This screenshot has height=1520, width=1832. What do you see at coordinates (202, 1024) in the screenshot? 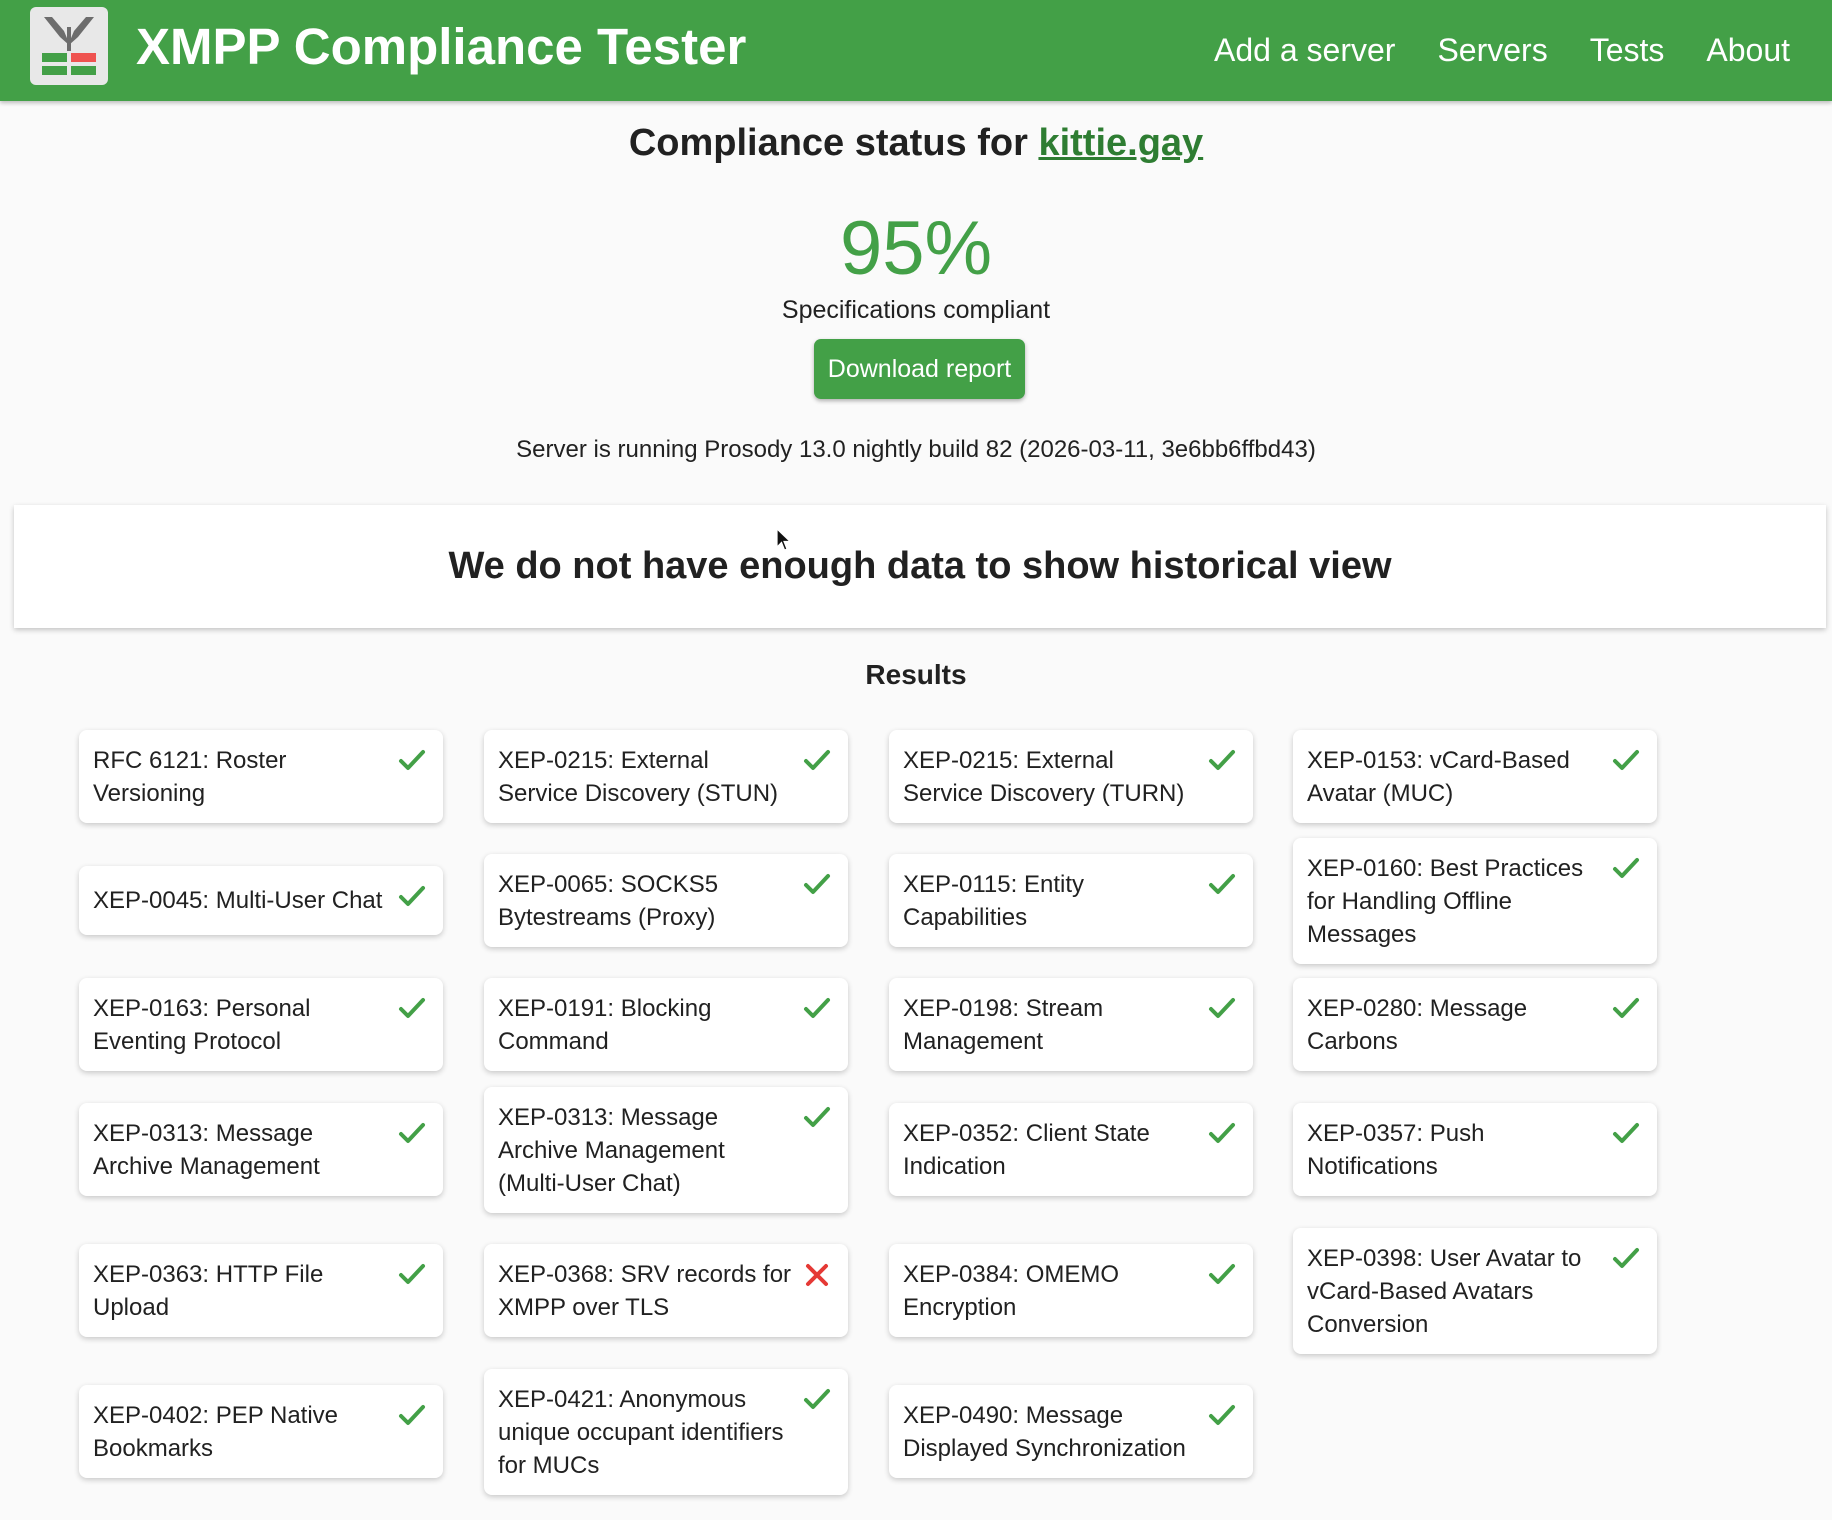
I see `result-label: XEP-0163: Personal Eventing Protocol` at bounding box center [202, 1024].